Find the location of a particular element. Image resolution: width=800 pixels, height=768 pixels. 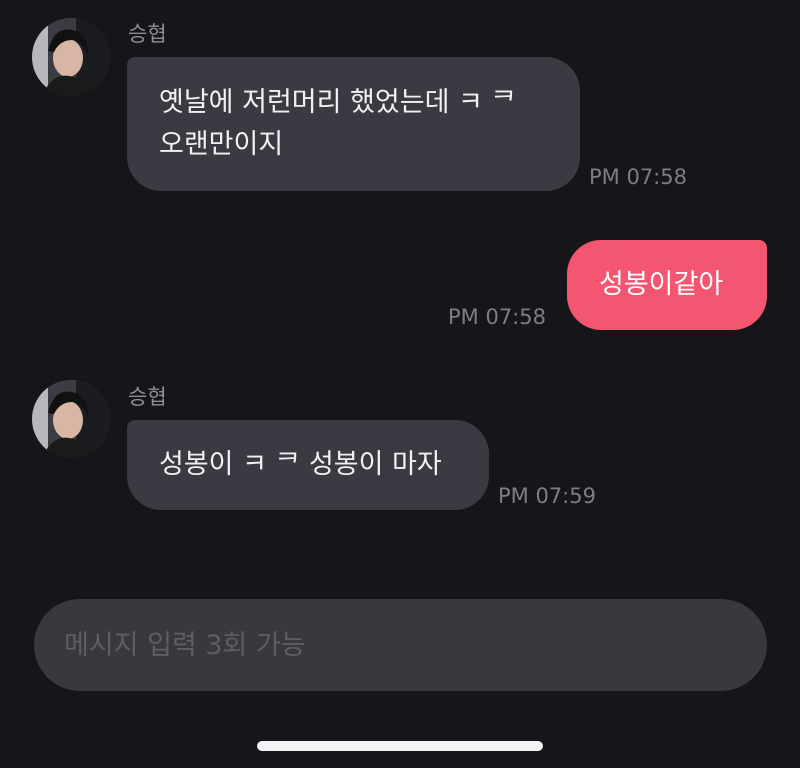

message-input is located at coordinates (394, 645).